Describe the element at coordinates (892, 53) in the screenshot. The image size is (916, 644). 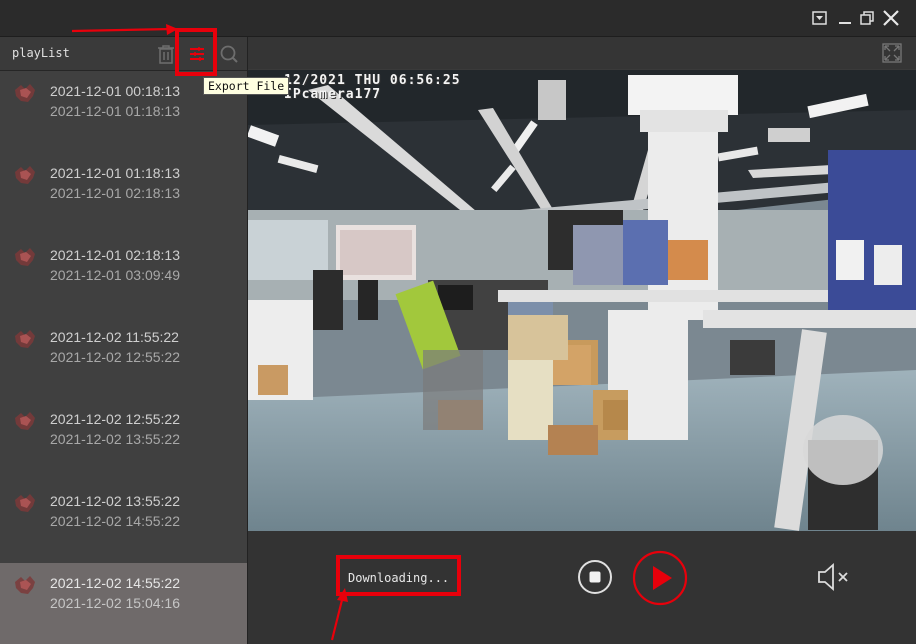
I see `fullscreen-icon` at that location.